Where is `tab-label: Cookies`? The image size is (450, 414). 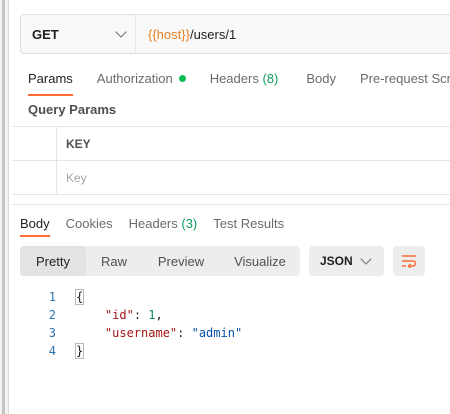
tab-label: Cookies is located at coordinates (89, 223).